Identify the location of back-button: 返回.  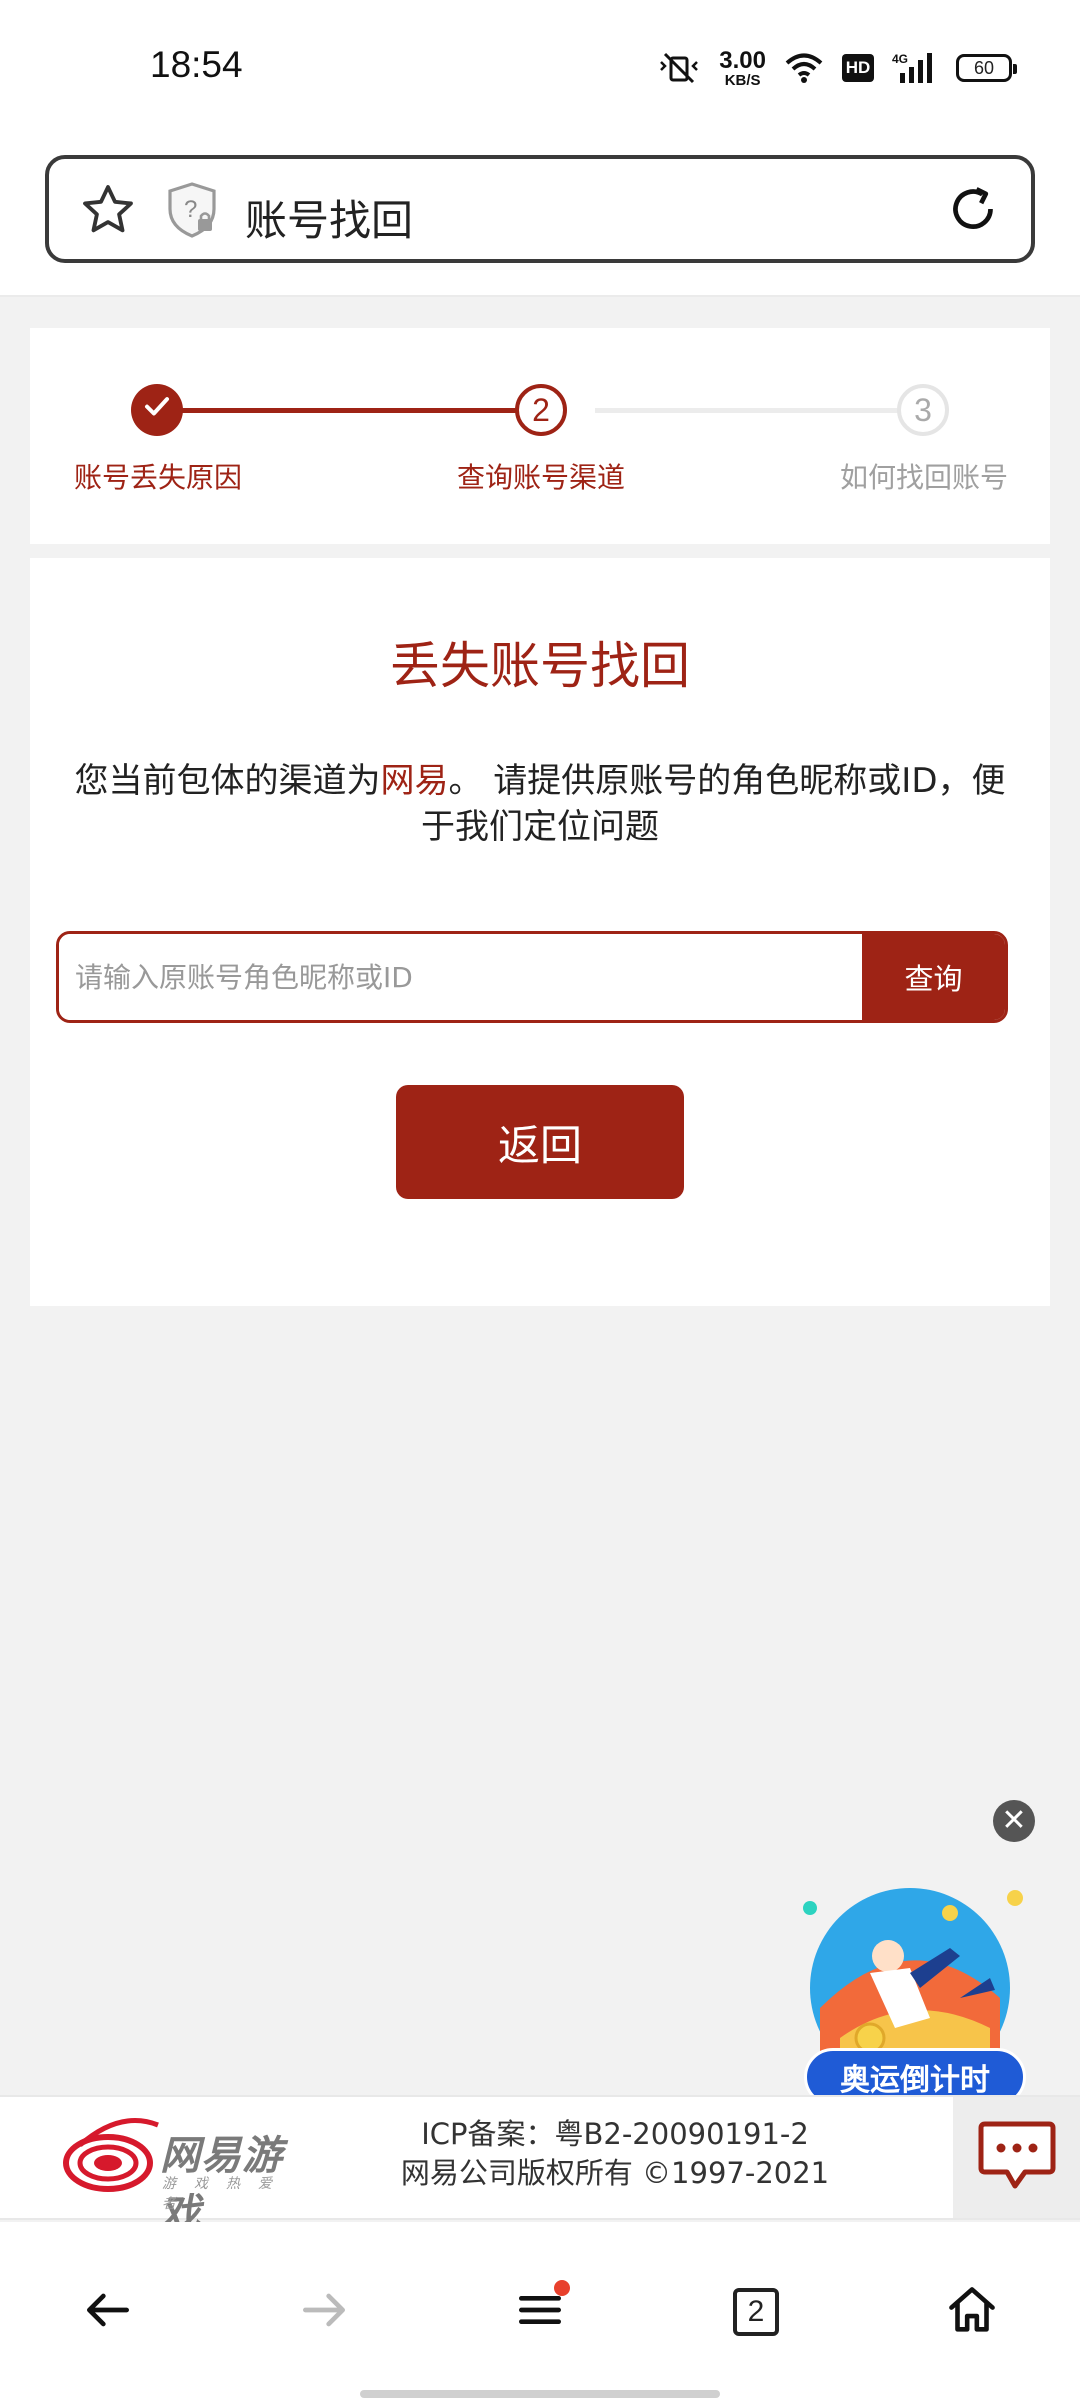
(540, 1142).